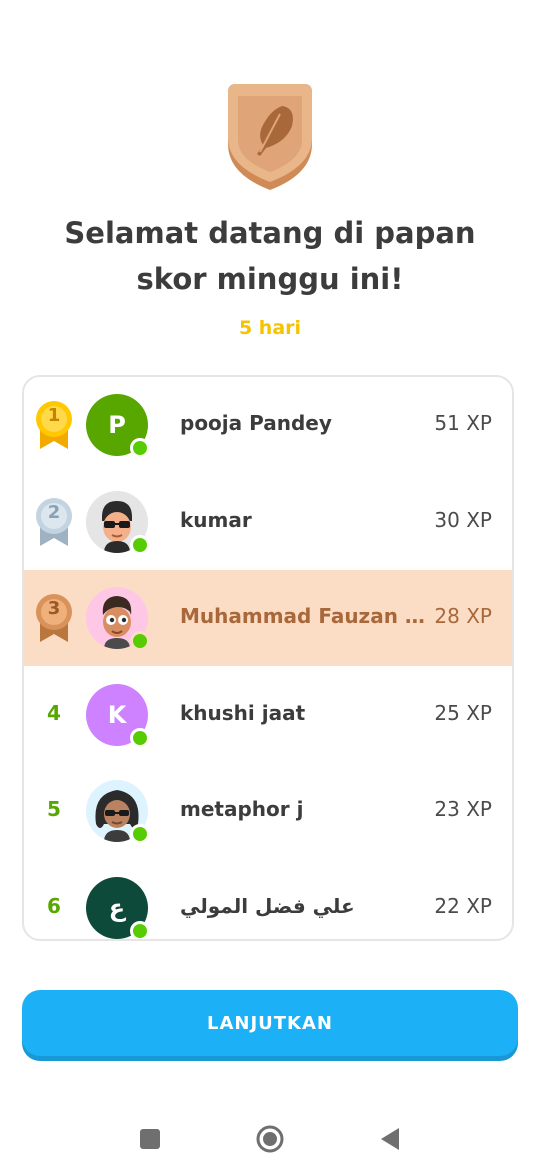 The height and width of the screenshot is (1170, 540). What do you see at coordinates (463, 905) in the screenshot?
I see `xp-value: 22 XP` at bounding box center [463, 905].